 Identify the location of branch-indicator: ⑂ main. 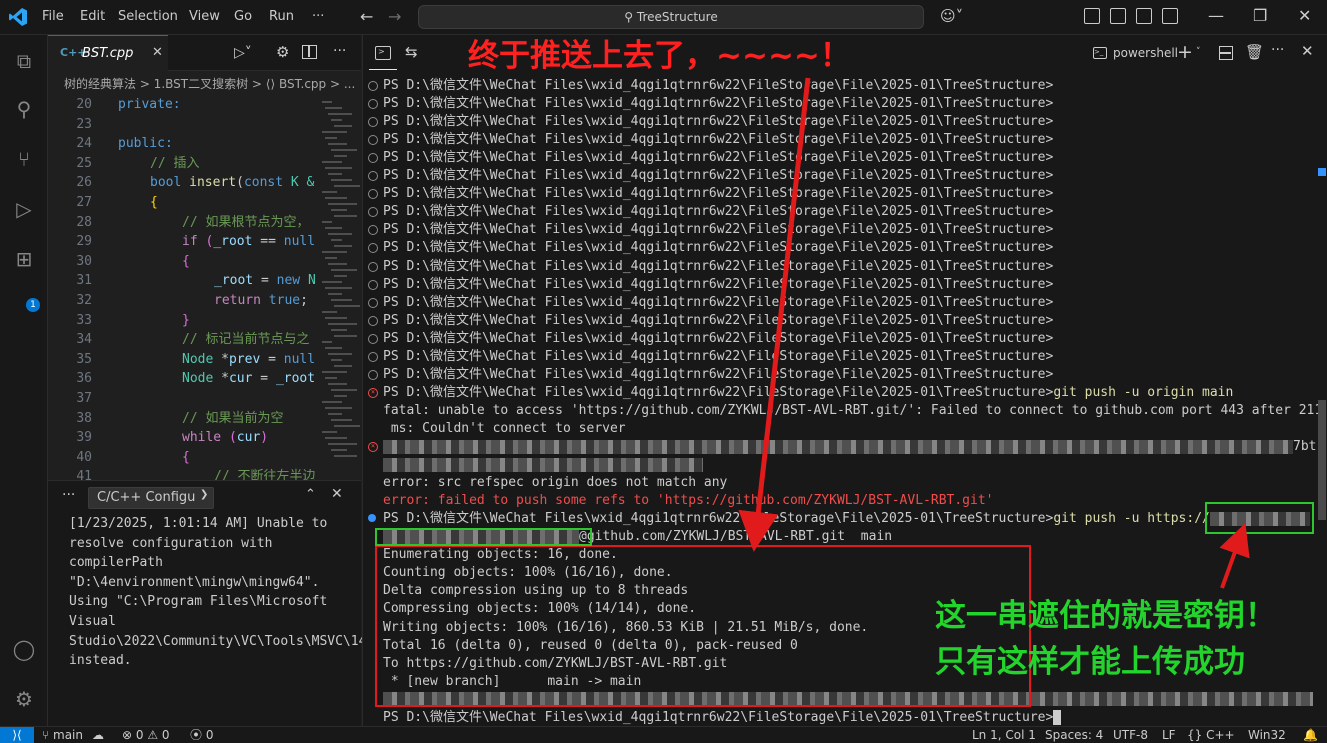
(62, 735).